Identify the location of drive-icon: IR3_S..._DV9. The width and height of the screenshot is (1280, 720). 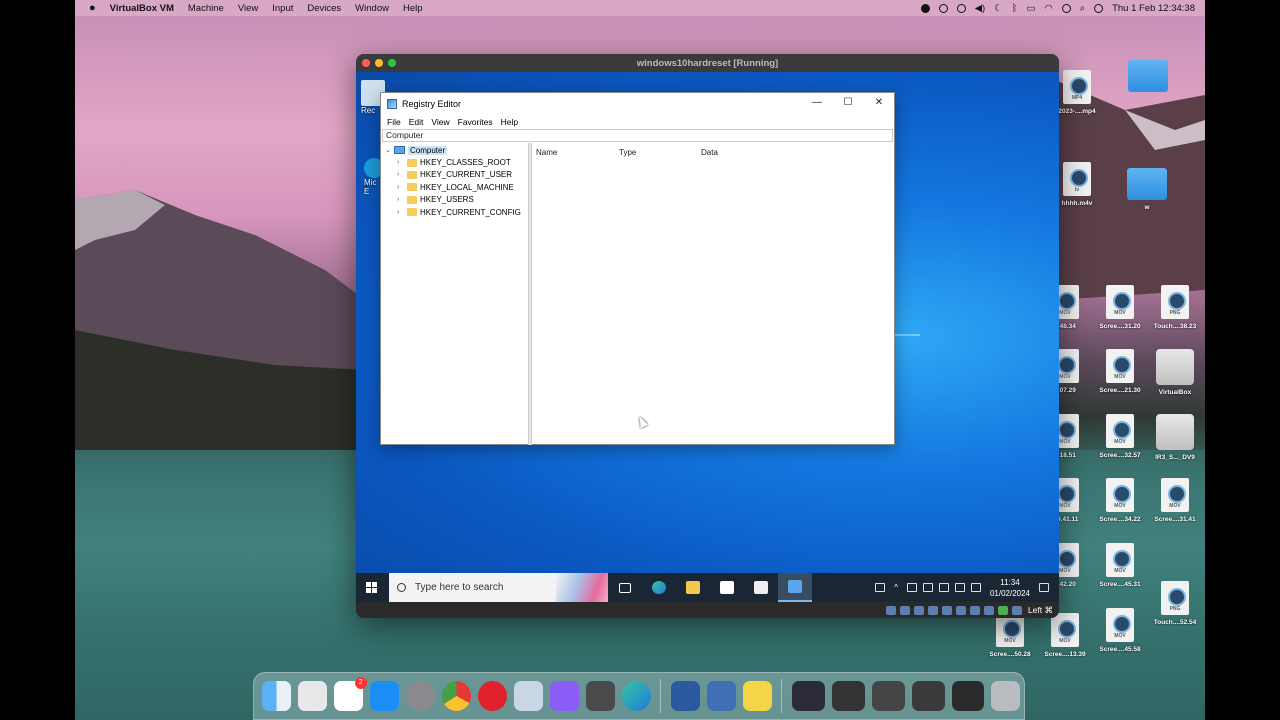
(1175, 437).